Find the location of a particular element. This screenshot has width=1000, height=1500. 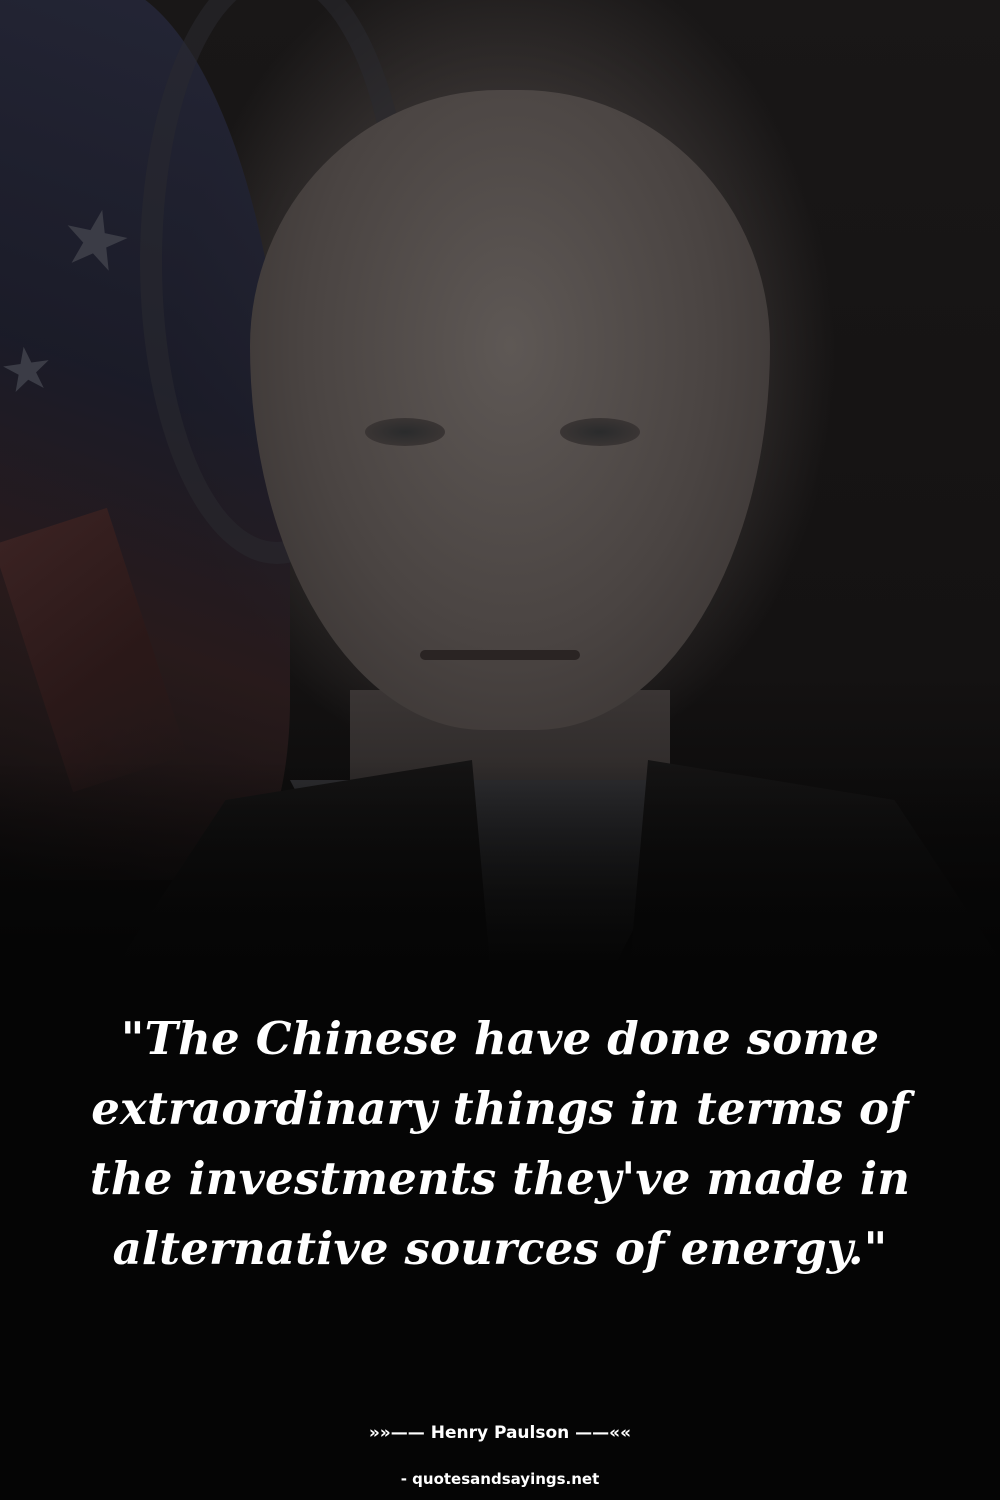

portrait-mouth is located at coordinates (500, 655).